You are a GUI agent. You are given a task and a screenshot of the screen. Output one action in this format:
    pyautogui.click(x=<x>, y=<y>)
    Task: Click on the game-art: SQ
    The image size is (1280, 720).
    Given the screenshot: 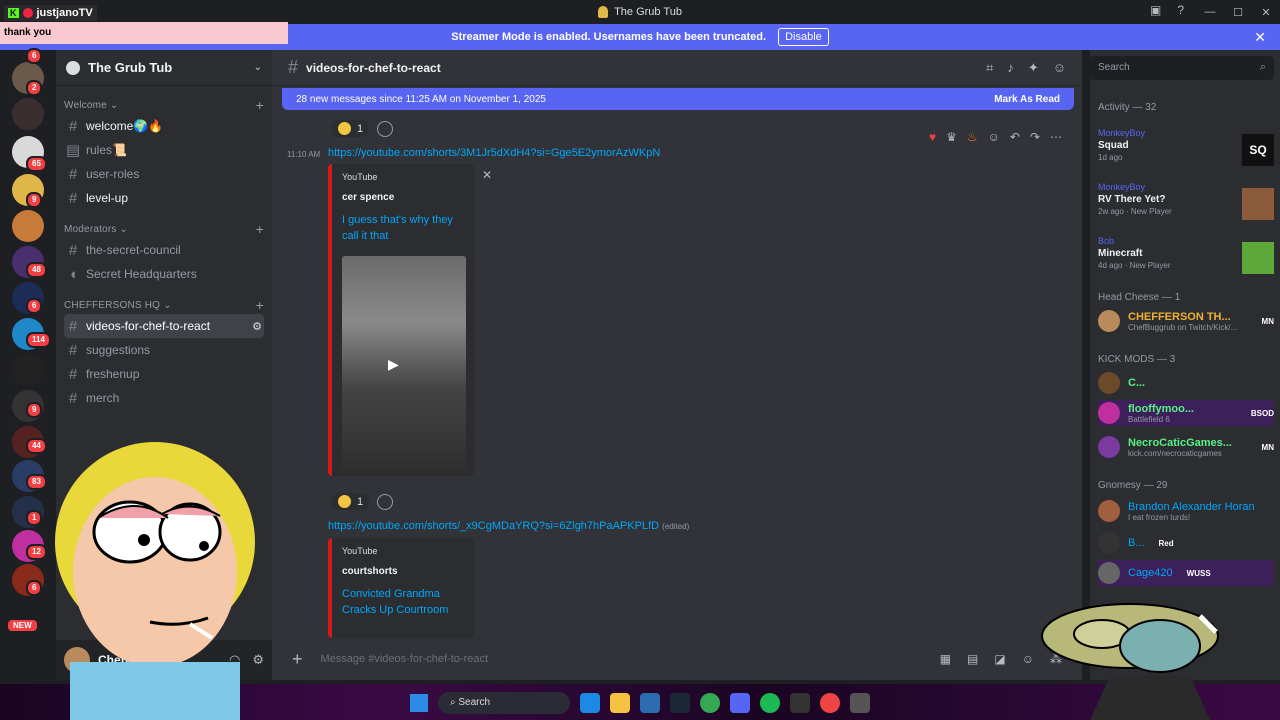 What is the action you would take?
    pyautogui.click(x=1258, y=150)
    